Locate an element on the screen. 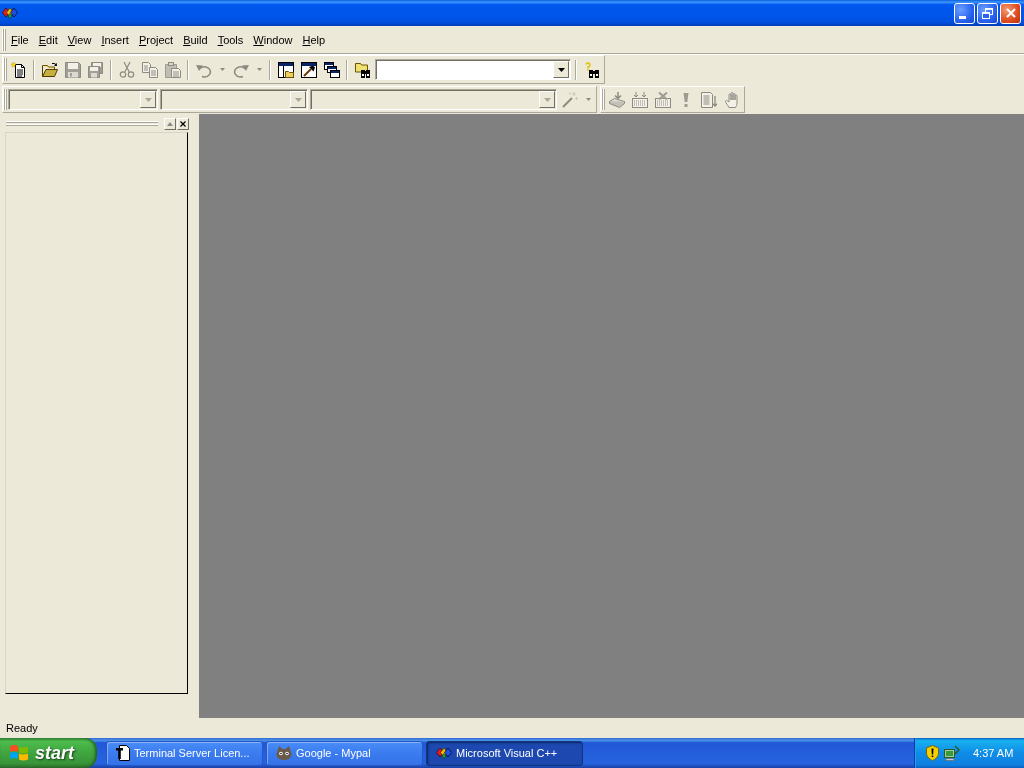 The width and height of the screenshot is (1024, 768). menu-item: Help is located at coordinates (314, 39).